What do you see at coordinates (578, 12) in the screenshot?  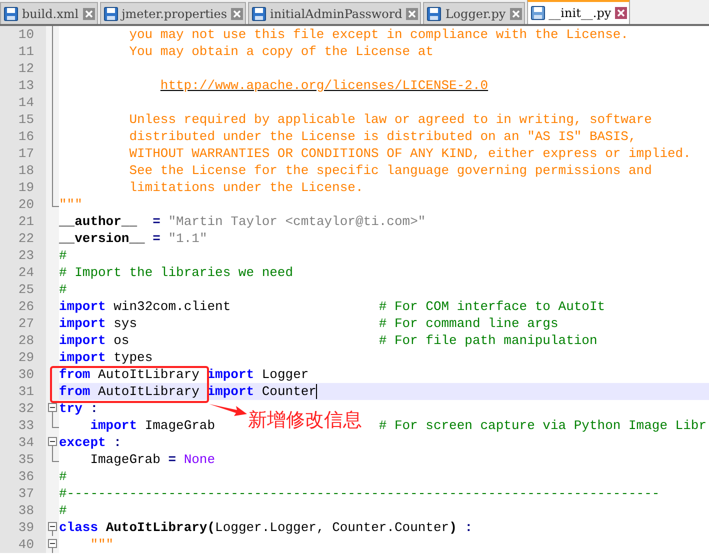 I see `file-tab: __init__.py` at bounding box center [578, 12].